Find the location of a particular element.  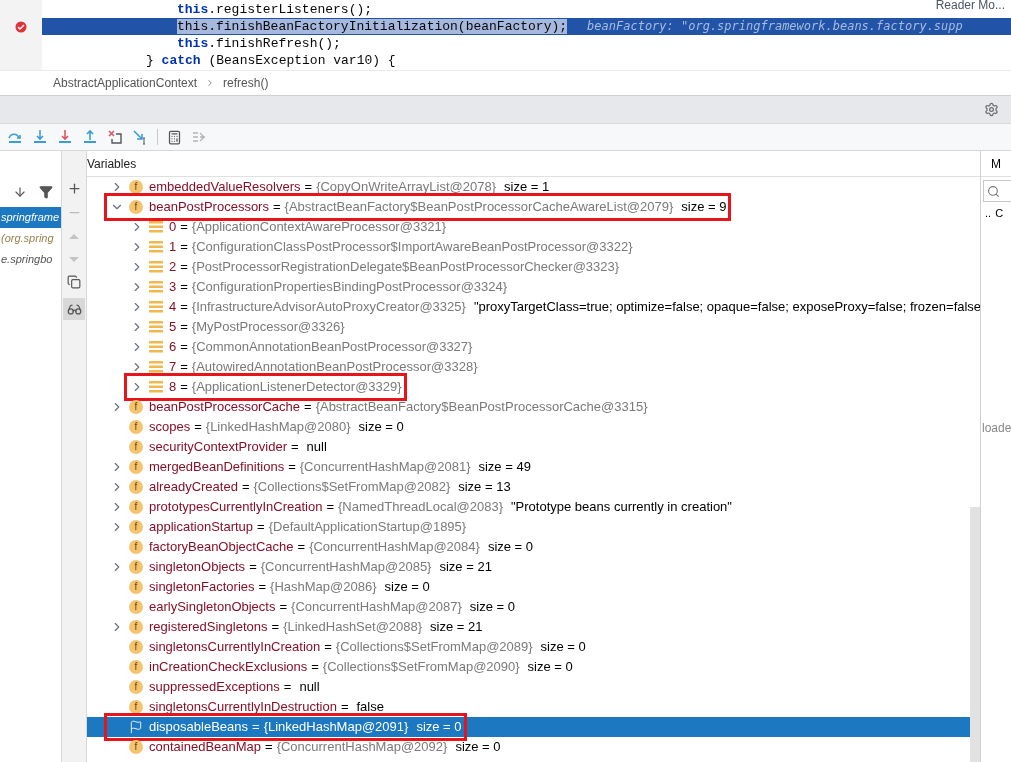

variable-row: f securityContextProvider = null is located at coordinates (528, 447).